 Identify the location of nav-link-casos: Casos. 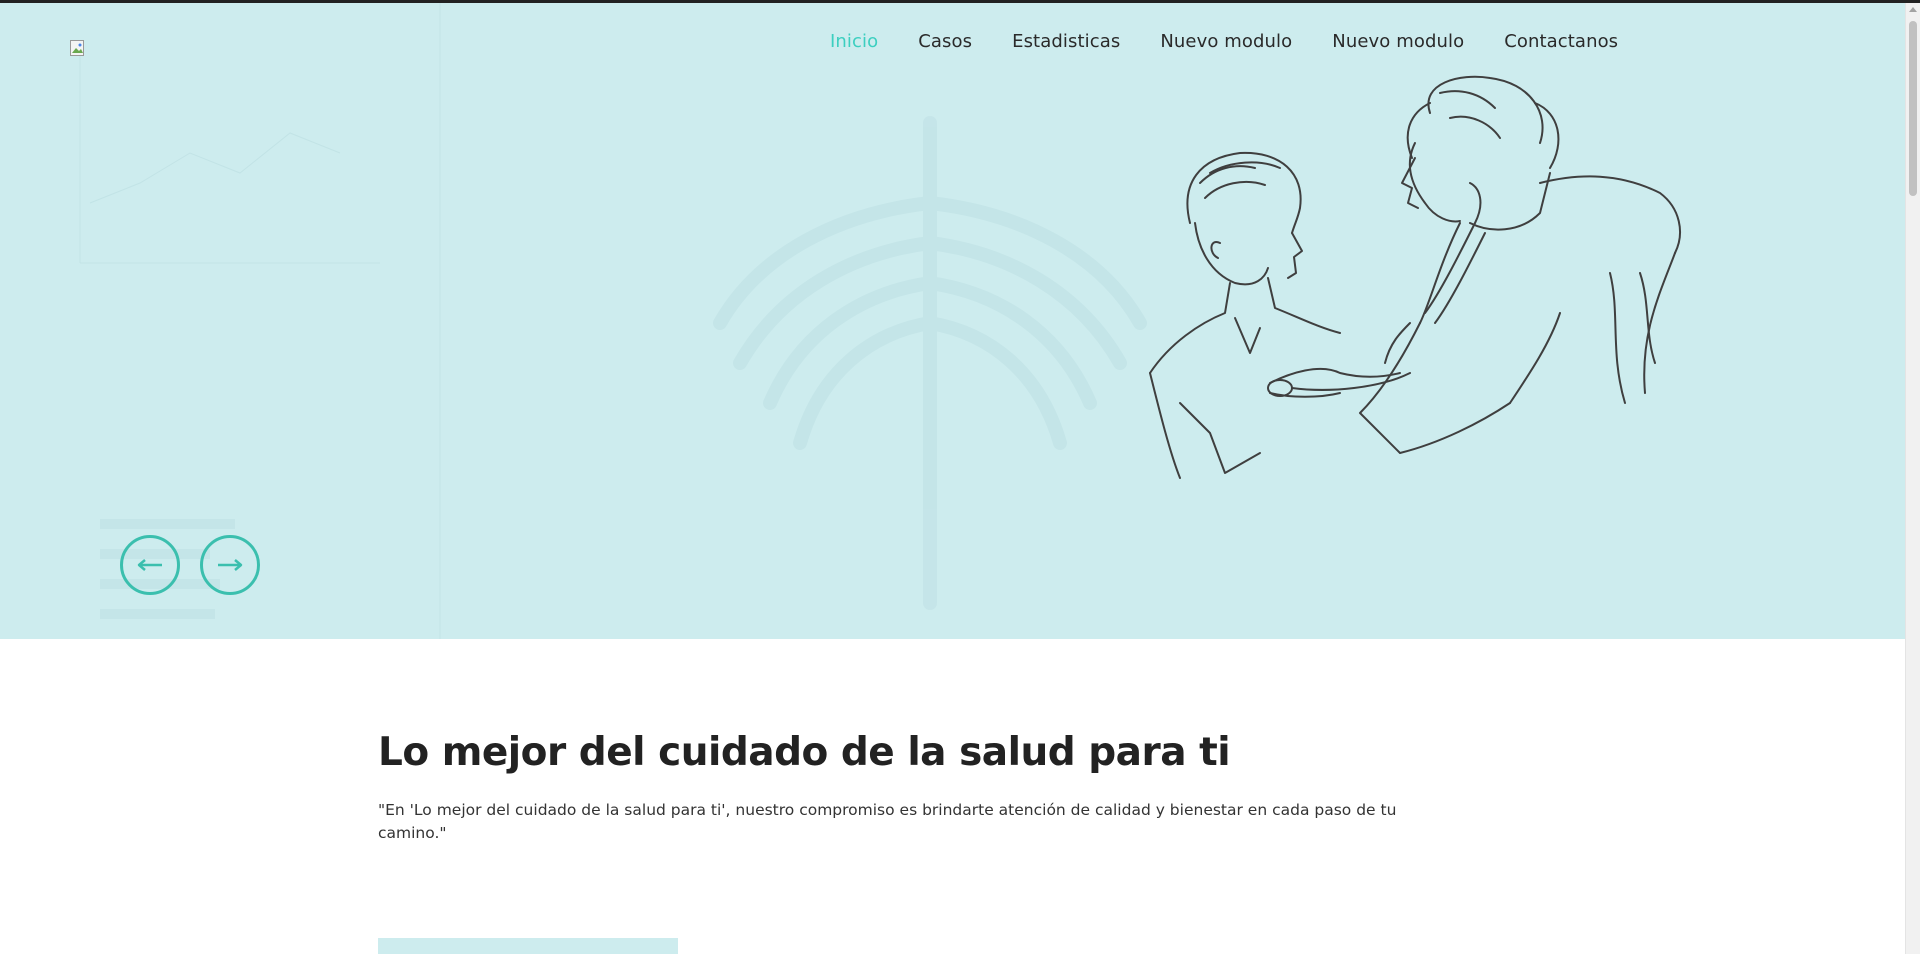
(945, 41).